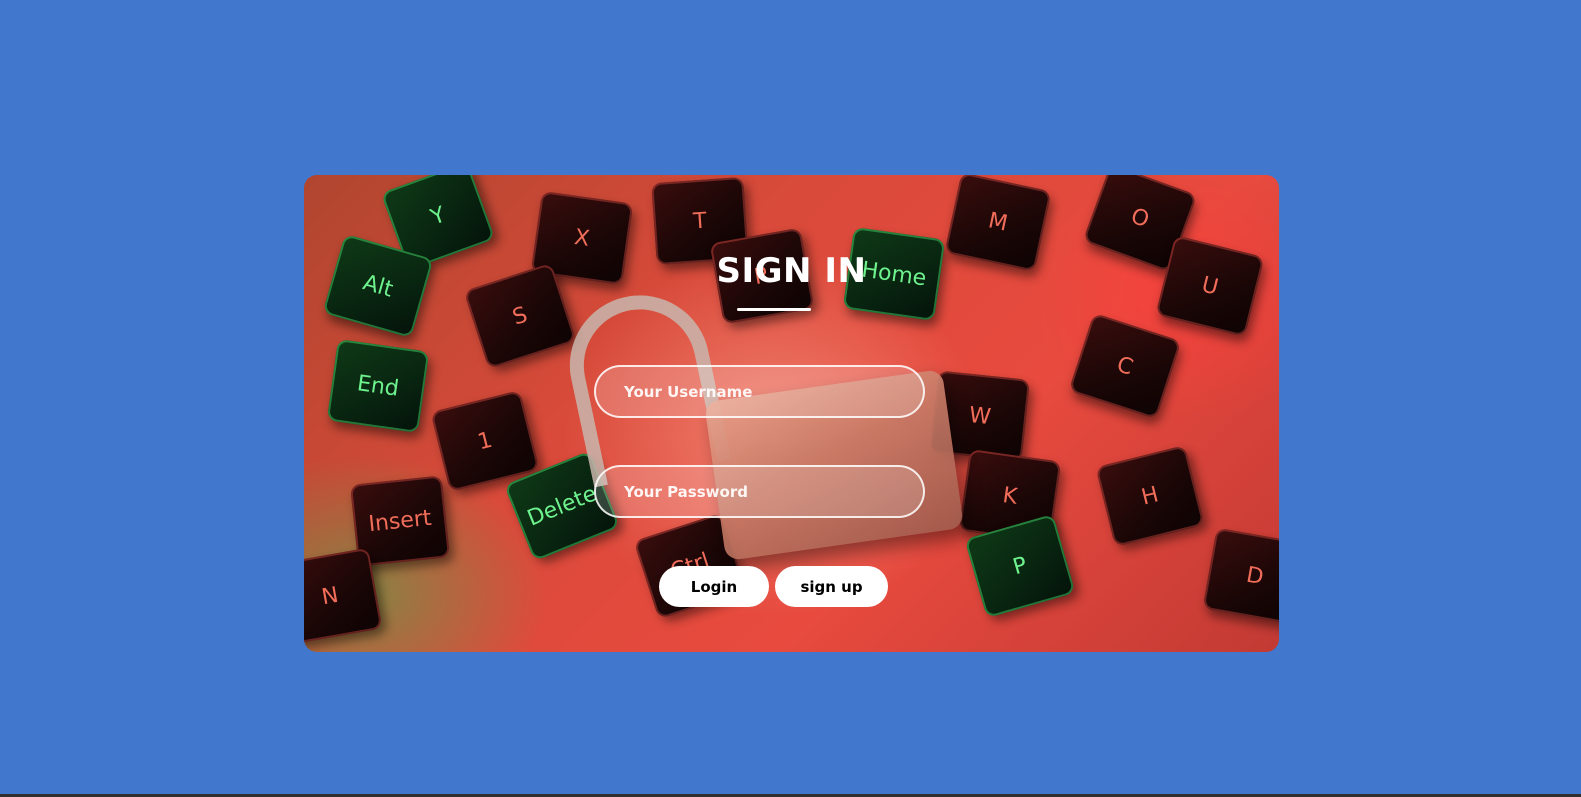 This screenshot has height=797, width=1581. Describe the element at coordinates (759, 391) in the screenshot. I see `username-input` at that location.